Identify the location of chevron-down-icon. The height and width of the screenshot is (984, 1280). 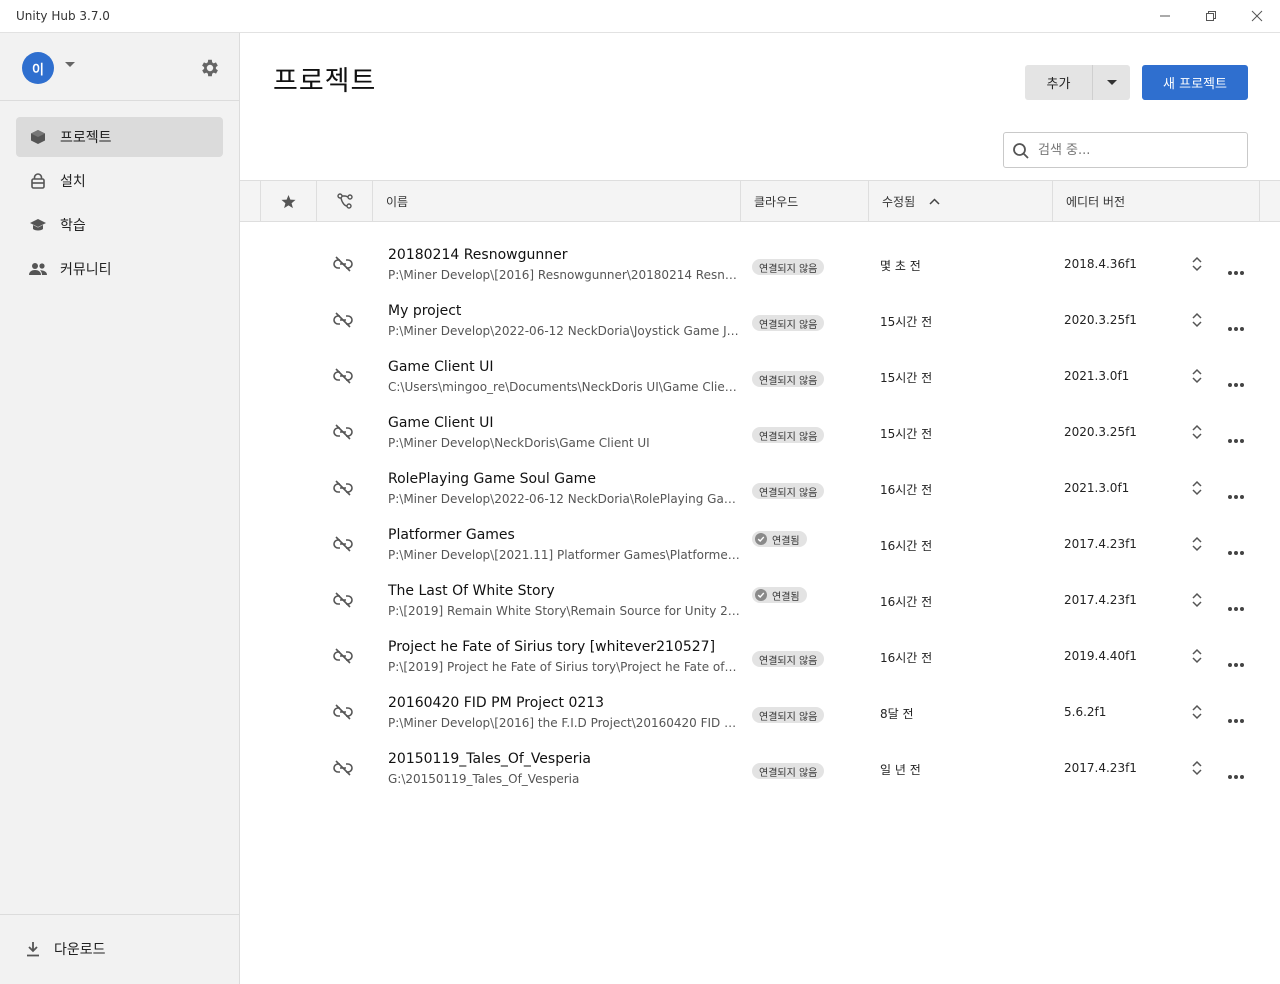
(70, 65).